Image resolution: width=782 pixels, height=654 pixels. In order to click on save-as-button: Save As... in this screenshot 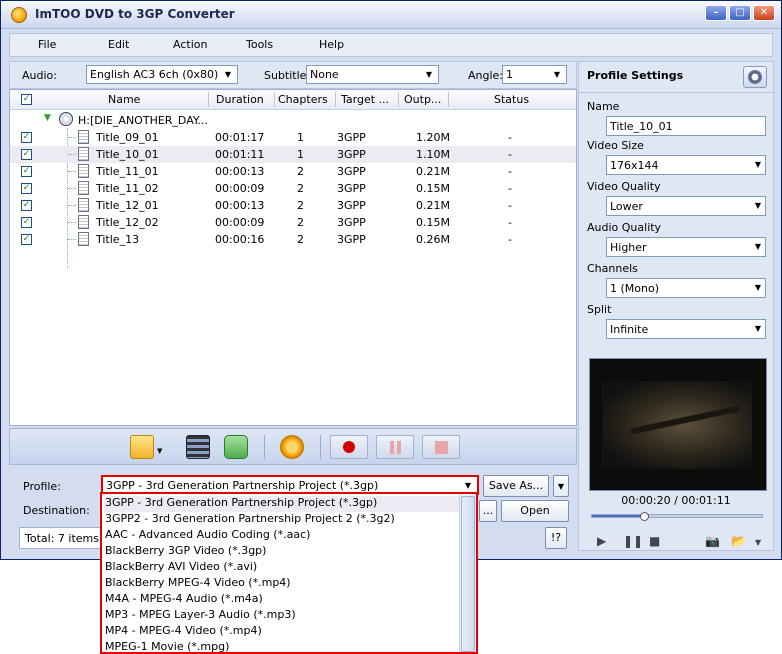, I will do `click(516, 486)`.